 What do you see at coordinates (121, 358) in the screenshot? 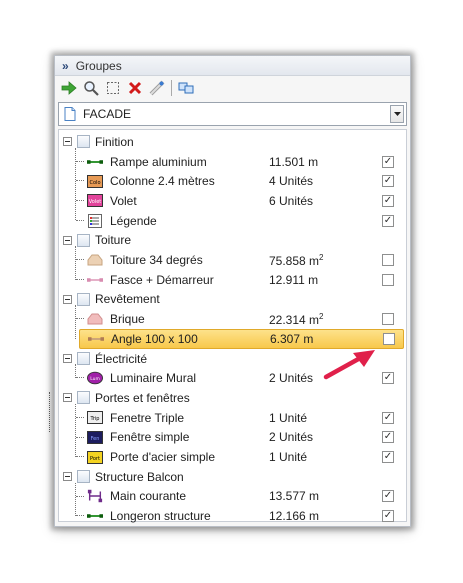
I see `group-label: Électricité` at bounding box center [121, 358].